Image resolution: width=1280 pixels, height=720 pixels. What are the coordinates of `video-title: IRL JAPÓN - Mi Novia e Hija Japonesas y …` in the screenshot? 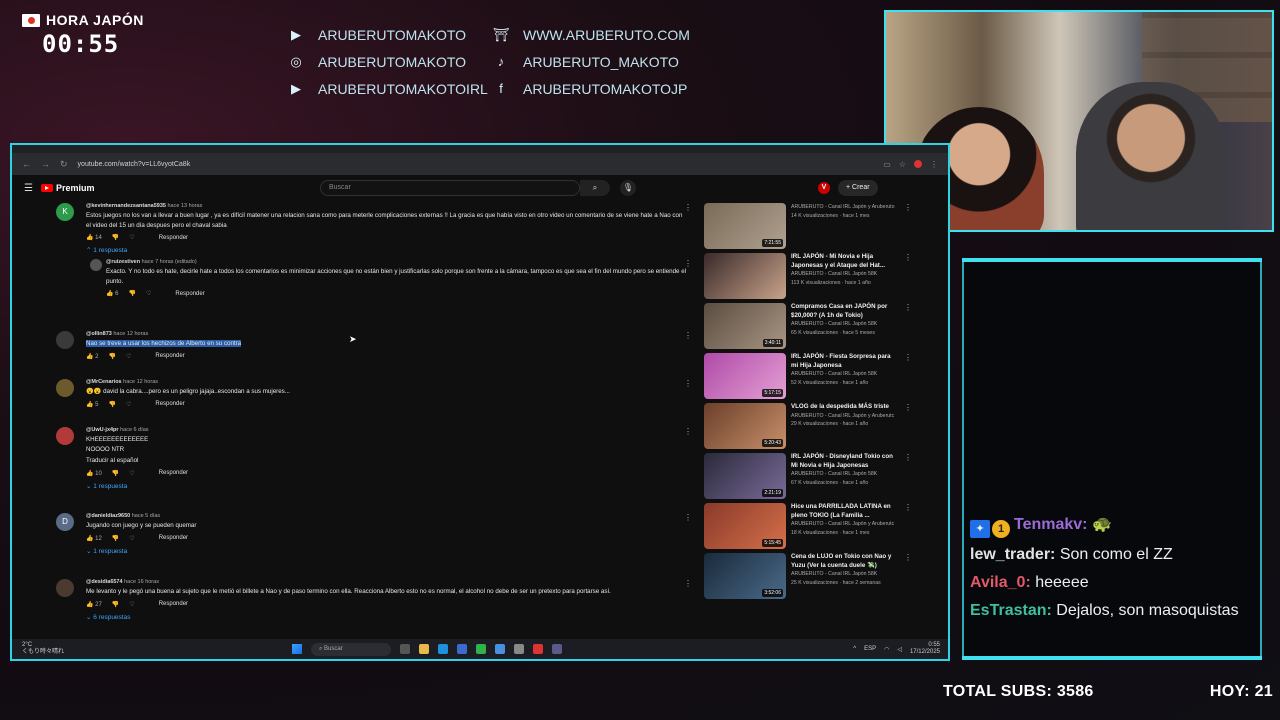 It's located at (843, 261).